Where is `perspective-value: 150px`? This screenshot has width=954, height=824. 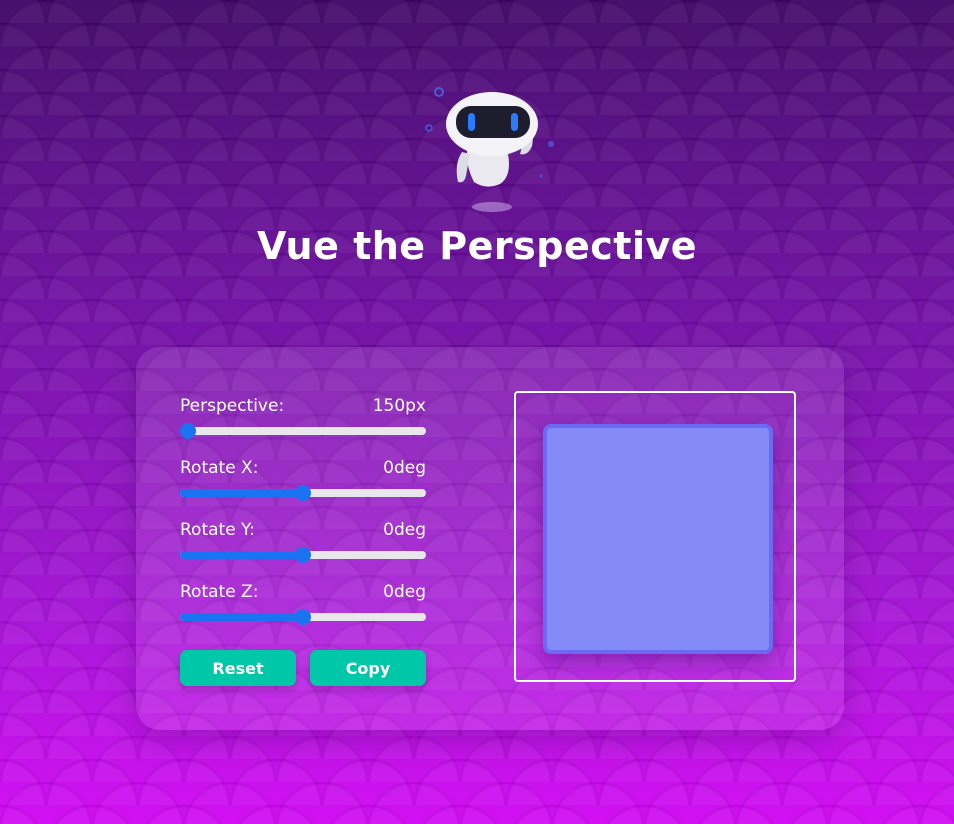 perspective-value: 150px is located at coordinates (399, 406).